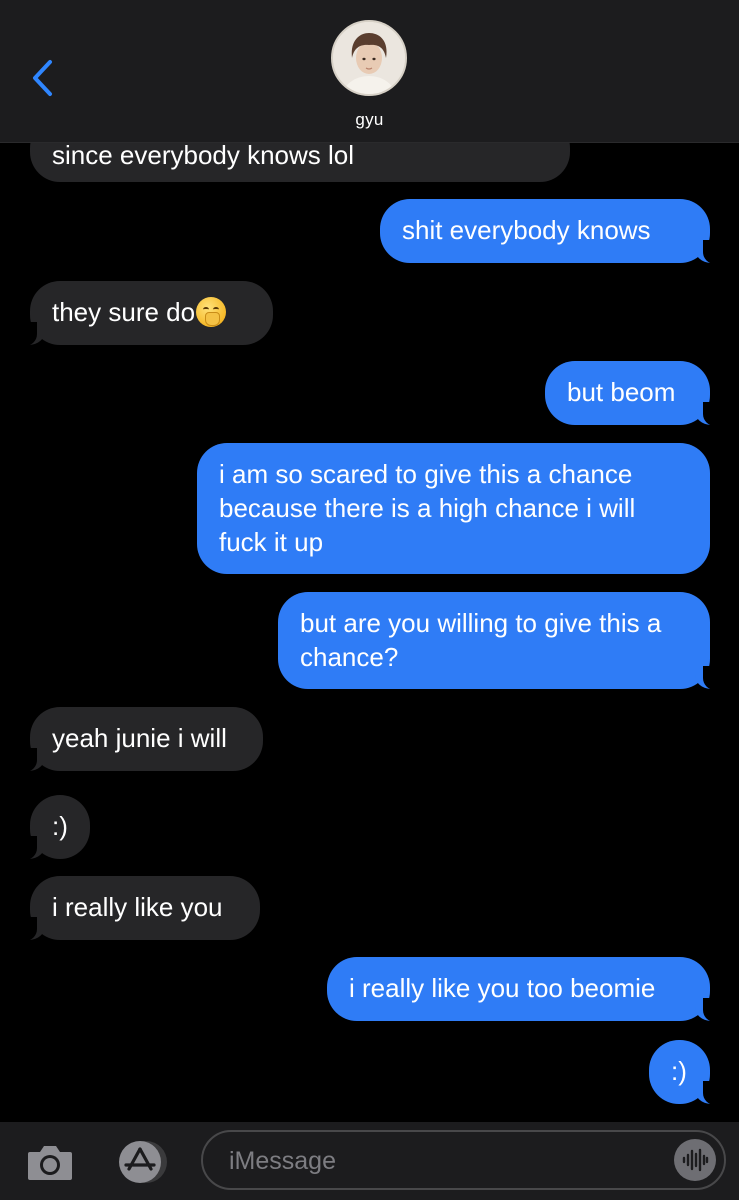 This screenshot has width=739, height=1200. I want to click on message-text: but beom, so click(621, 392).